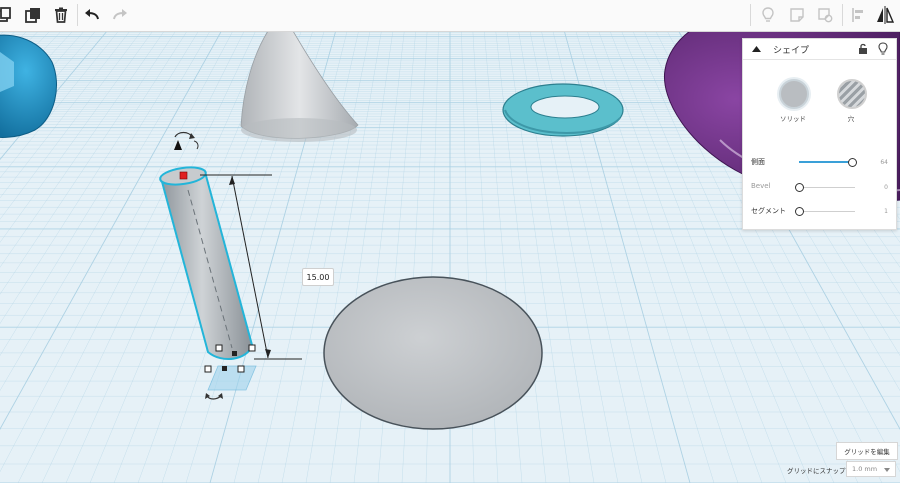  Describe the element at coordinates (867, 451) in the screenshot. I see `edit-grid-button: グリッドを編集` at that location.